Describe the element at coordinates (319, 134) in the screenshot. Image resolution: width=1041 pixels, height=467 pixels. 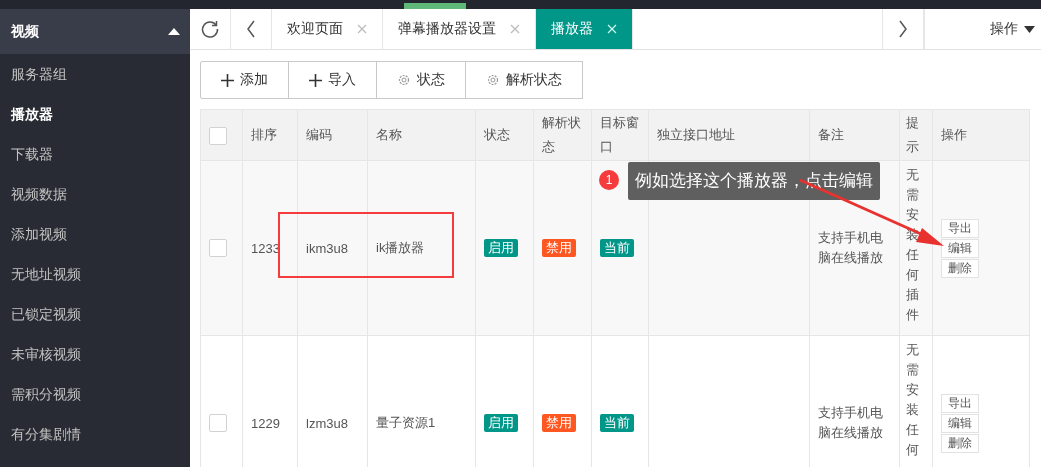
I see `column-header: 编码` at that location.